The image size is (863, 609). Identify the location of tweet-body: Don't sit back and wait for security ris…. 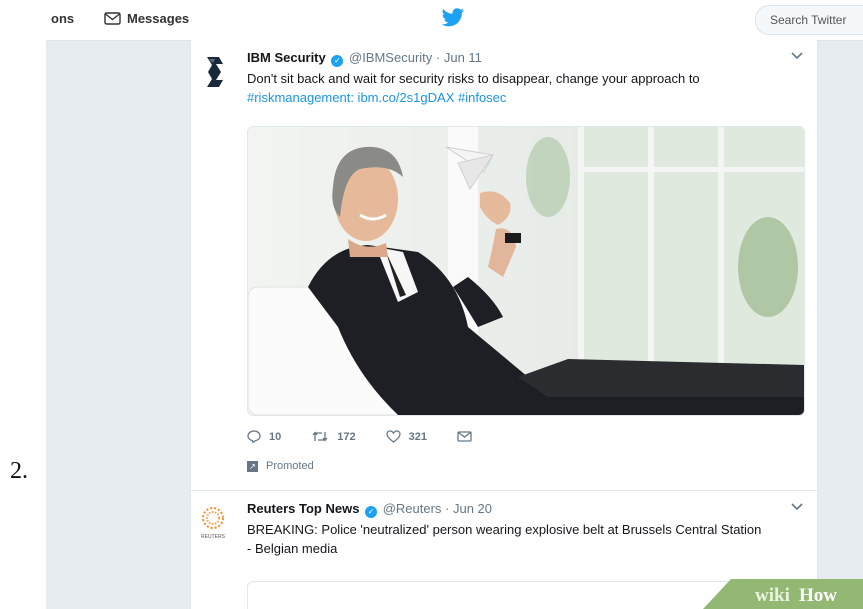
(473, 78).